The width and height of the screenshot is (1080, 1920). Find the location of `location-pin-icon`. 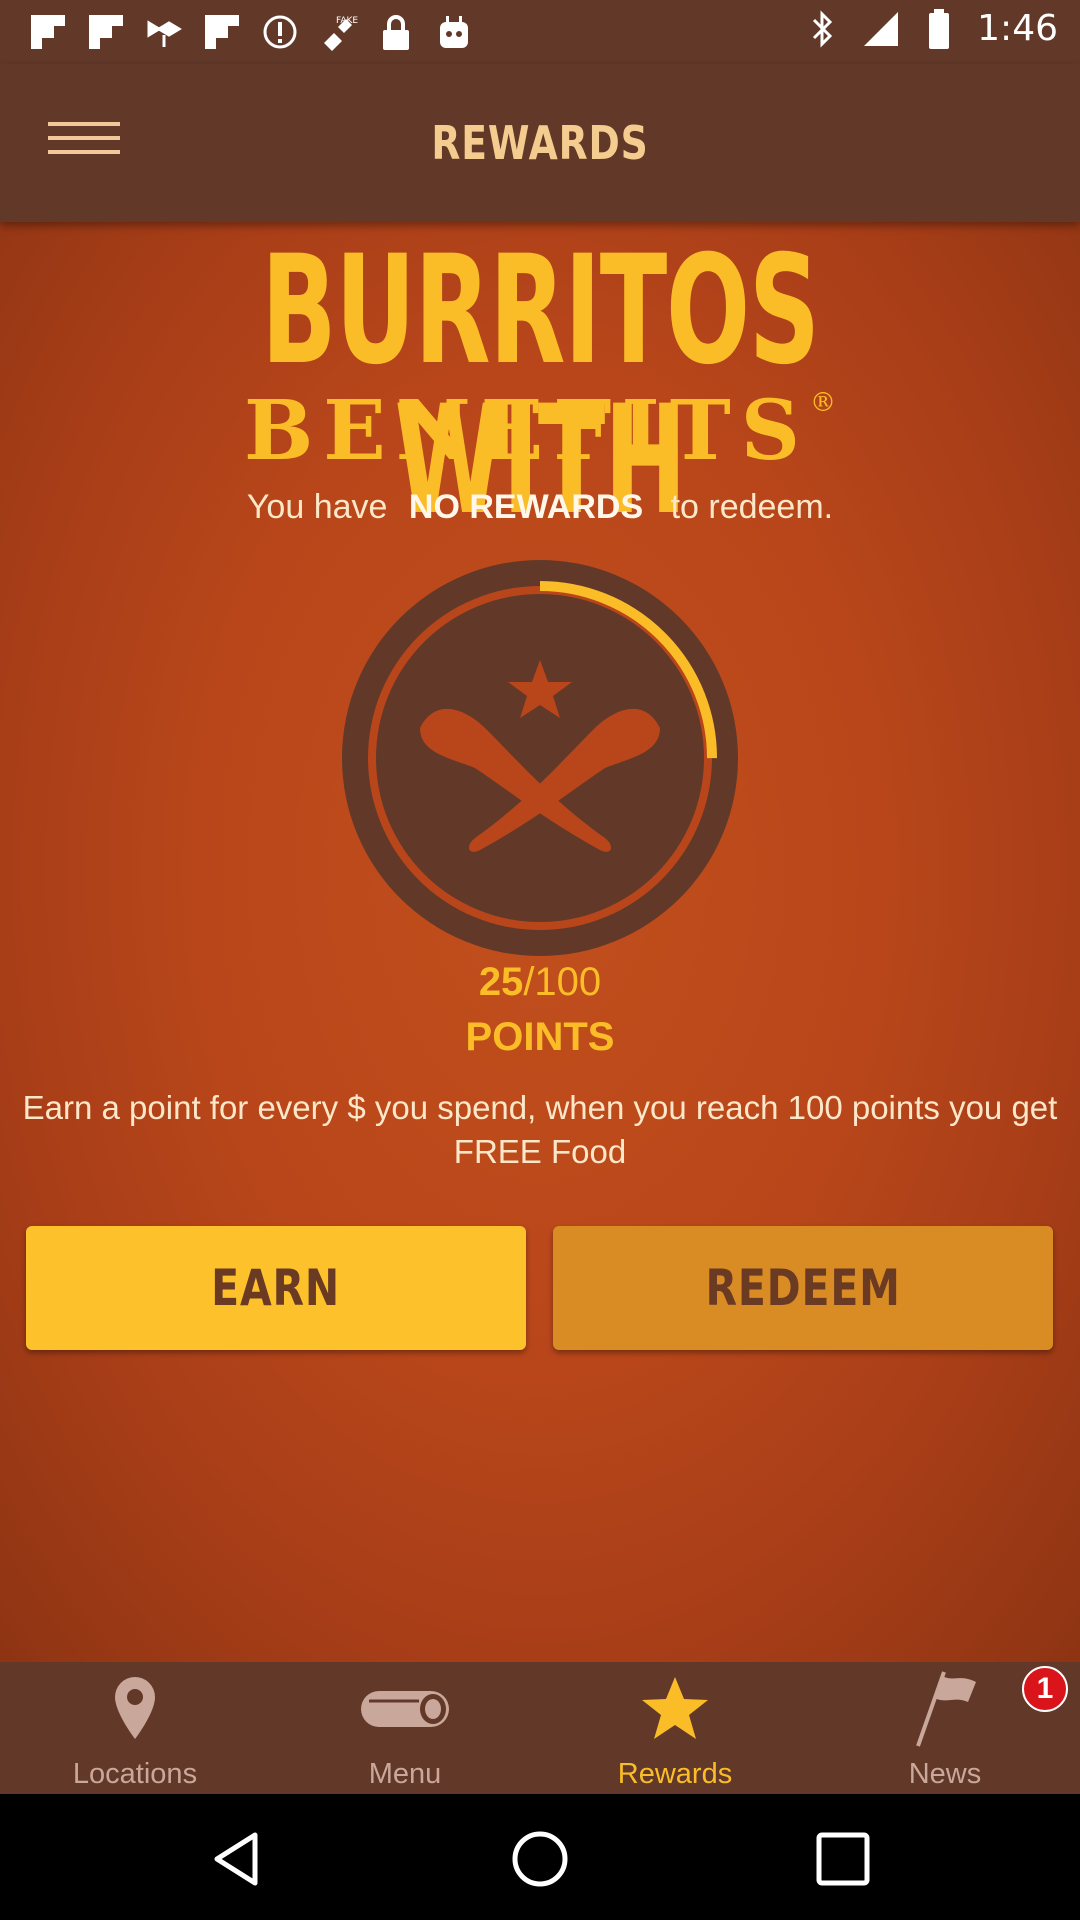

location-pin-icon is located at coordinates (135, 1708).